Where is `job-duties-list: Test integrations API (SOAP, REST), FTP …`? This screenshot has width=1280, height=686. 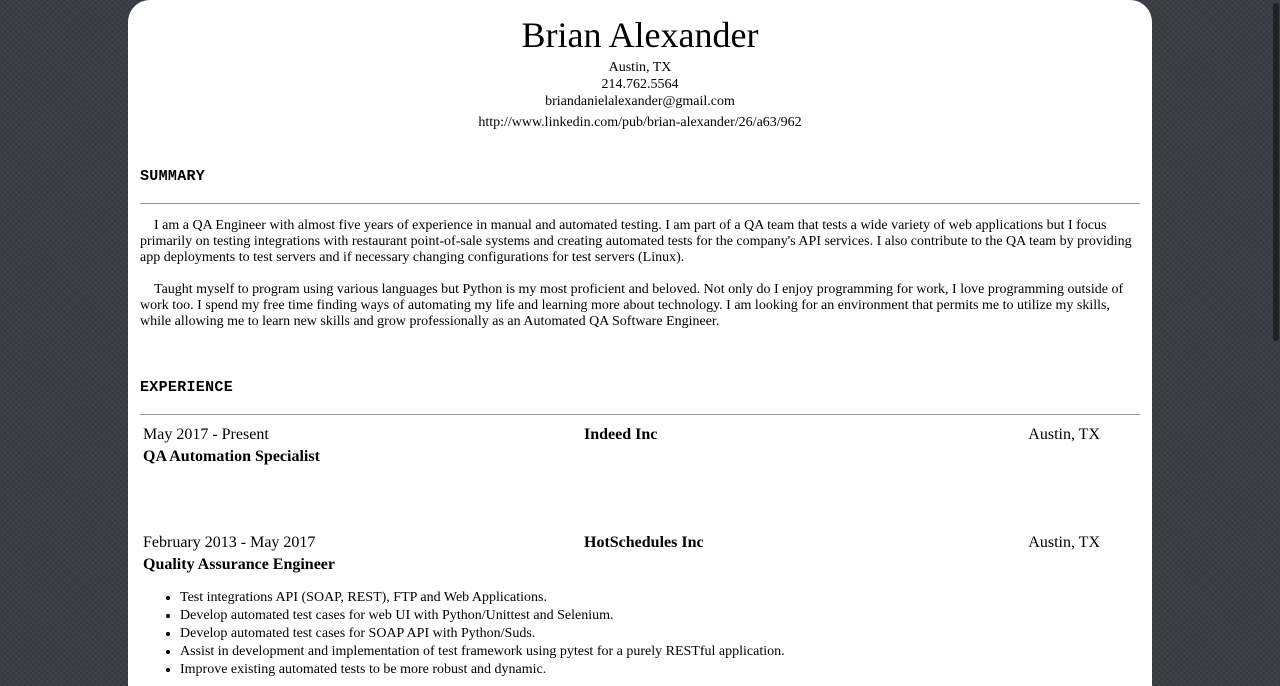 job-duties-list: Test integrations API (SOAP, REST), FTP … is located at coordinates (640, 634).